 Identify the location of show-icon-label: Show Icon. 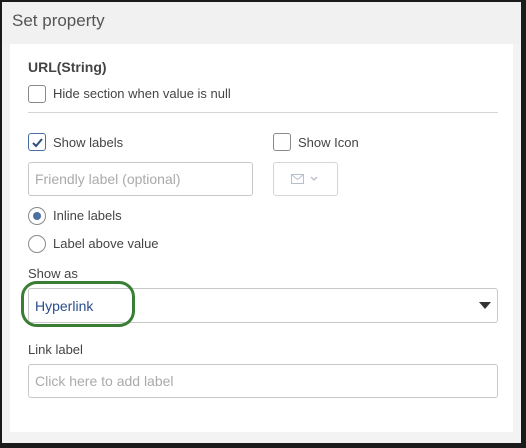
(328, 142).